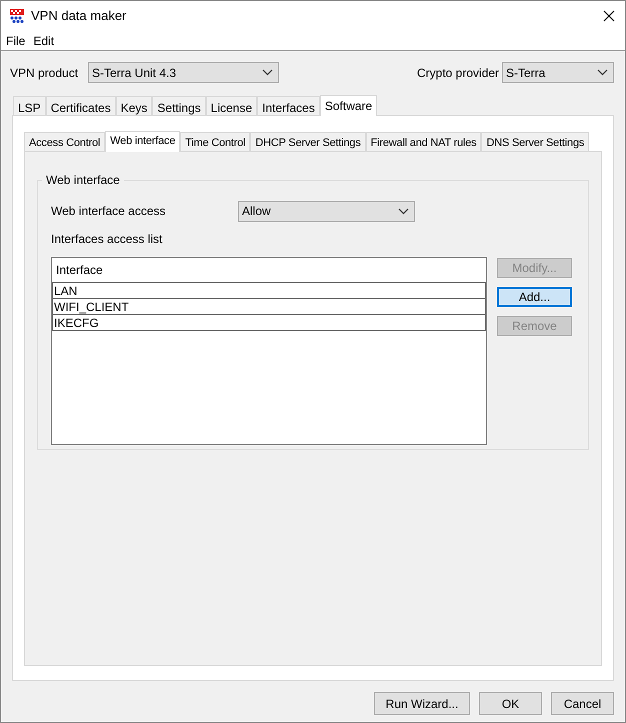 This screenshot has width=626, height=723. What do you see at coordinates (134, 105) in the screenshot?
I see `tab: Keys` at bounding box center [134, 105].